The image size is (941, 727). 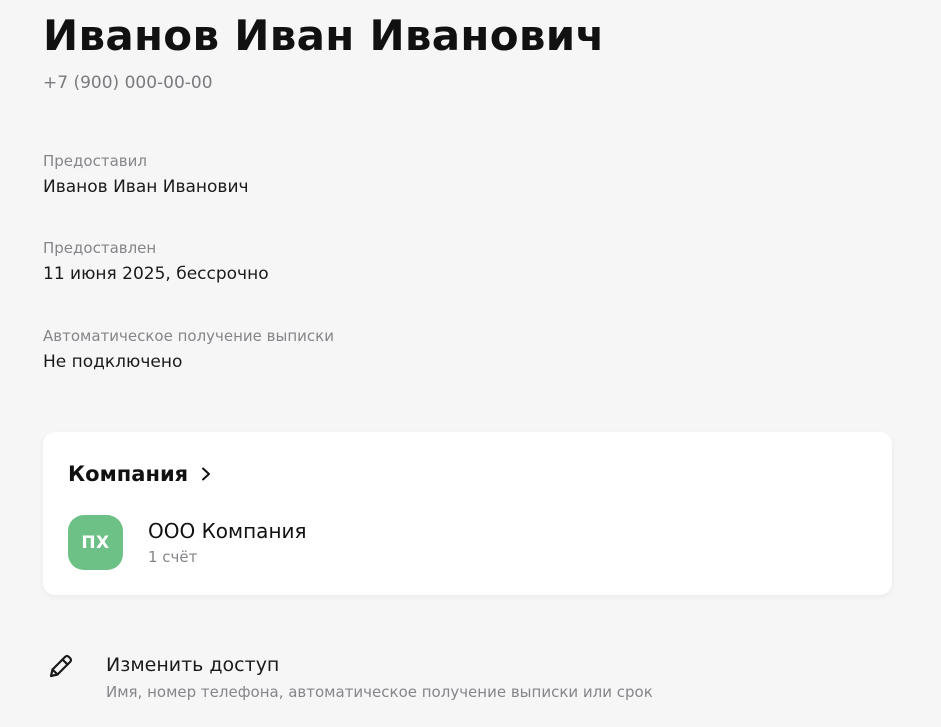 I want to click on phone-number: +7 (900) 000-00-00, so click(x=128, y=83).